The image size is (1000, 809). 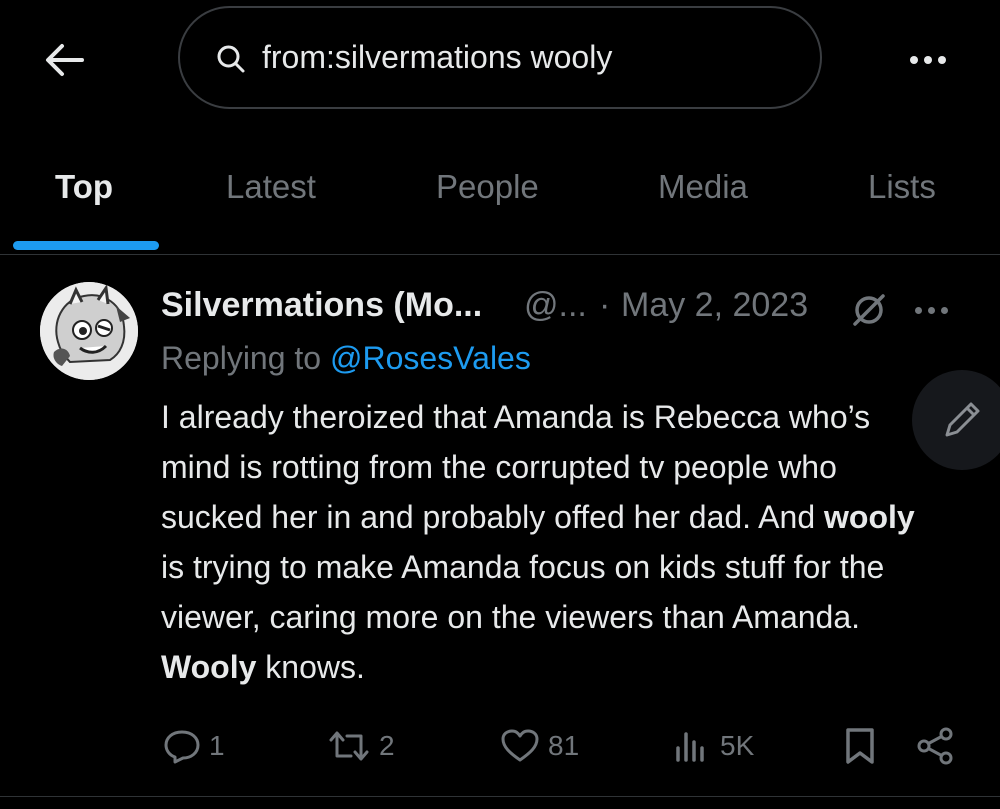 I want to click on mention-link: @RosesVales, so click(x=430, y=358).